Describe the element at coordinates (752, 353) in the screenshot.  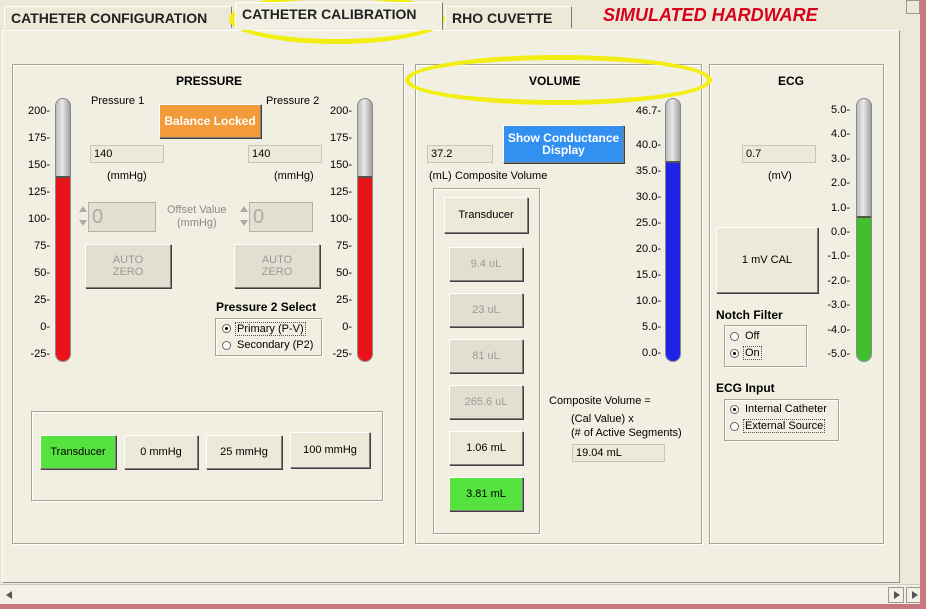
I see `notch-on-label: On` at that location.